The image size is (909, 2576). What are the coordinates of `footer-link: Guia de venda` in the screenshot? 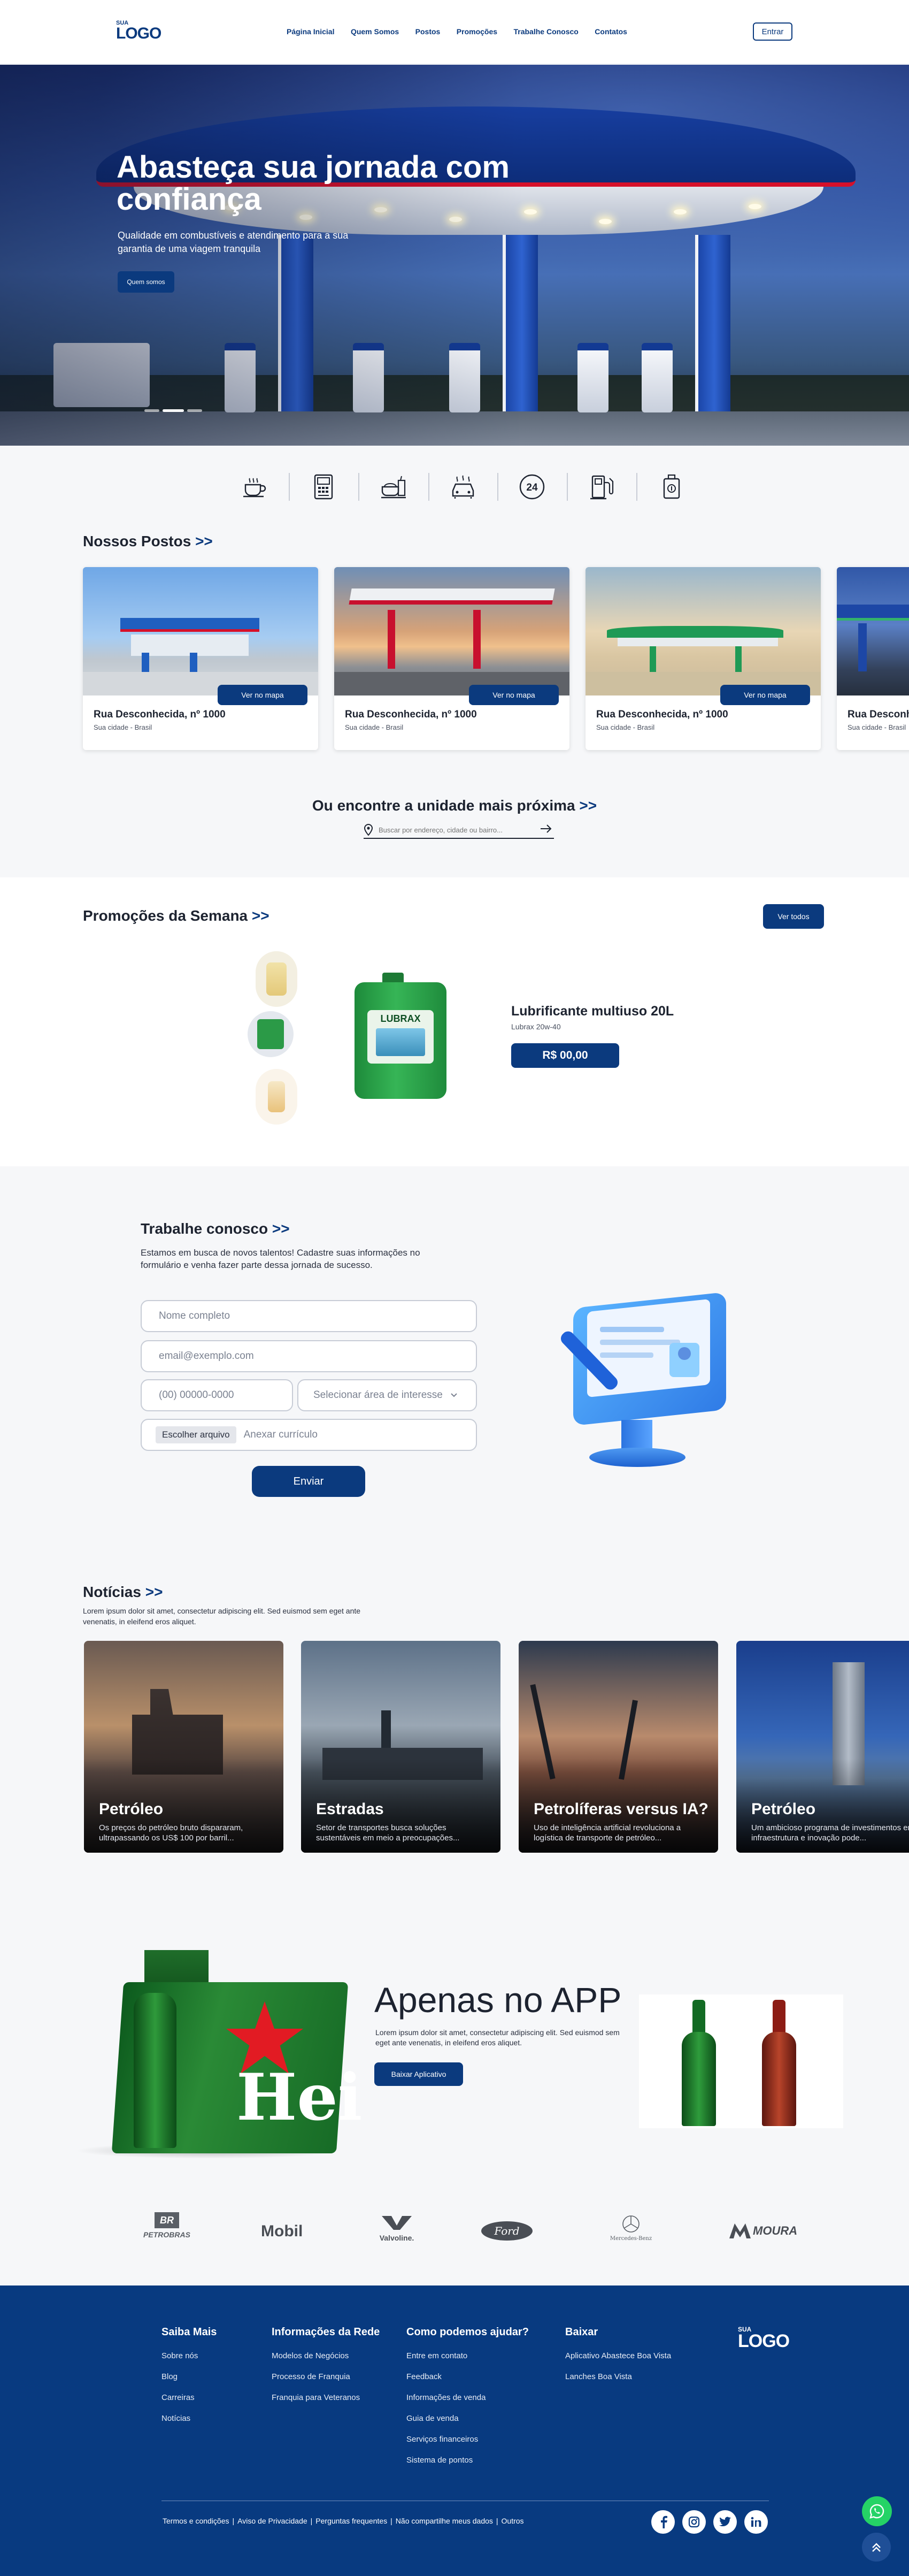 It's located at (467, 2418).